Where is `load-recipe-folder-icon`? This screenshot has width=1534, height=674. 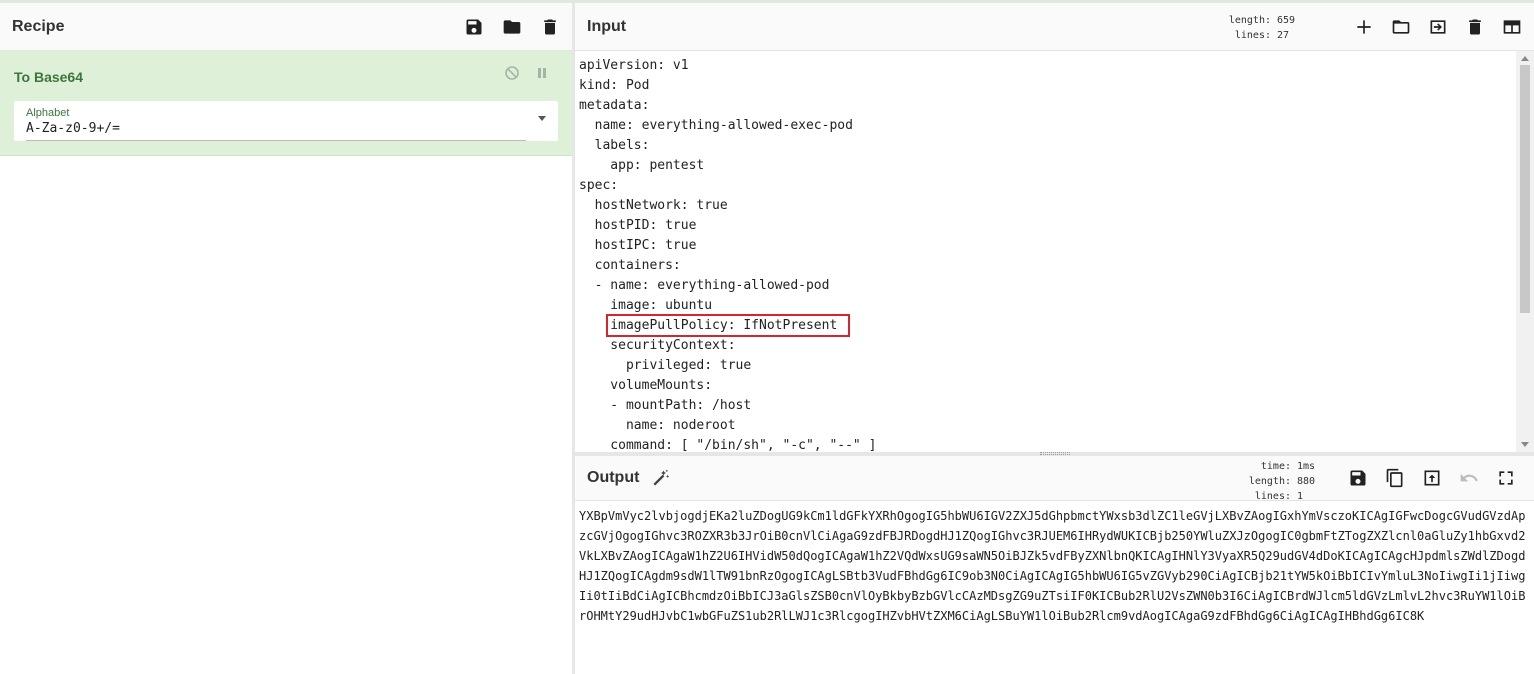 load-recipe-folder-icon is located at coordinates (512, 27).